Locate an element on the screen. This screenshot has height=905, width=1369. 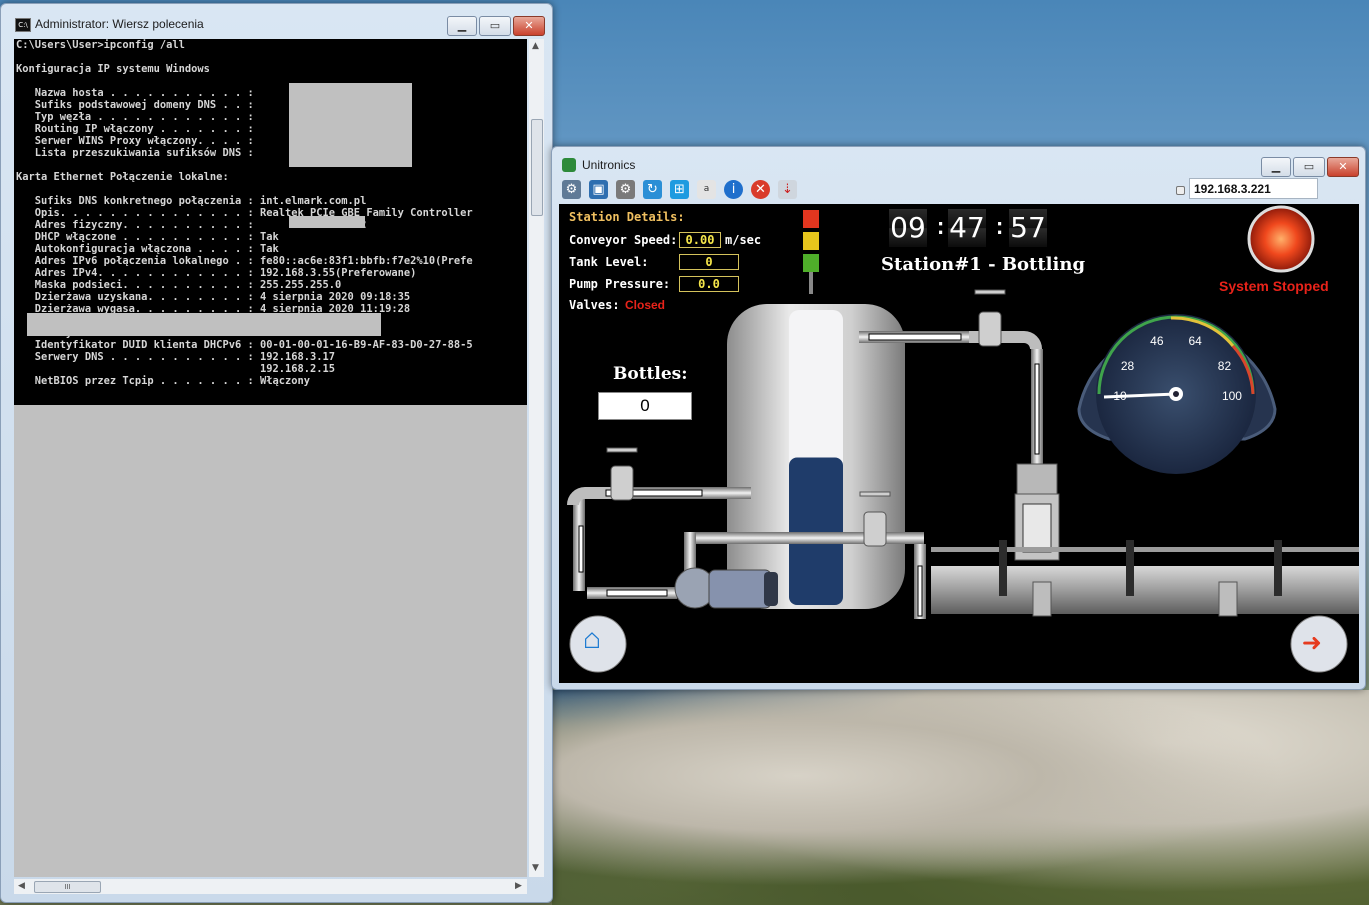
home-icon: ⌂ is located at coordinates (592, 641).